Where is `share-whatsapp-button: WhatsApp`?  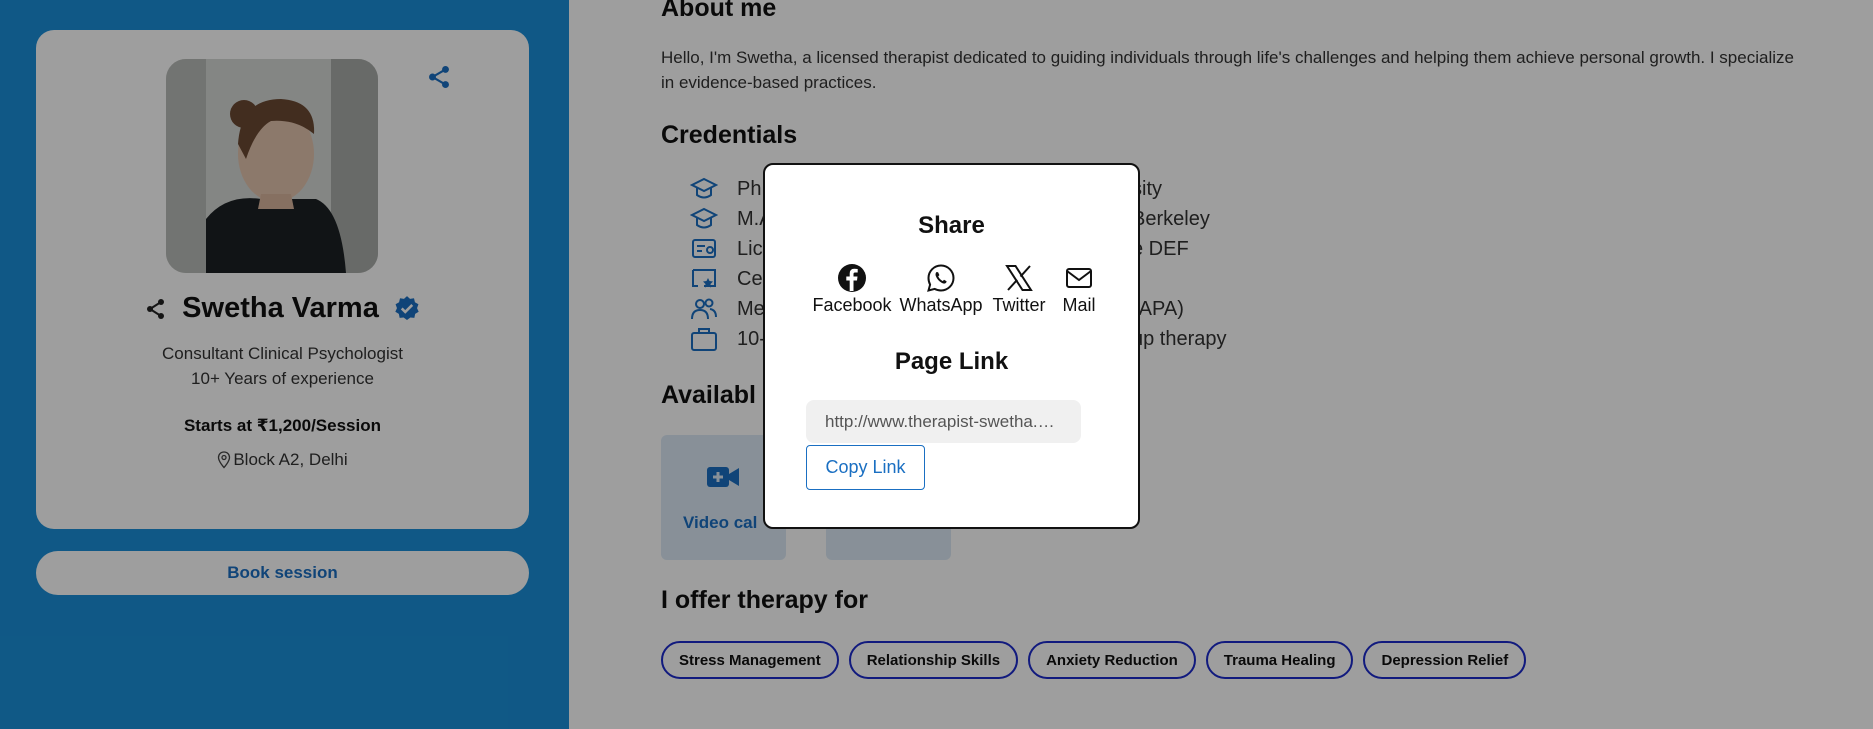
share-whatsapp-button: WhatsApp is located at coordinates (941, 289).